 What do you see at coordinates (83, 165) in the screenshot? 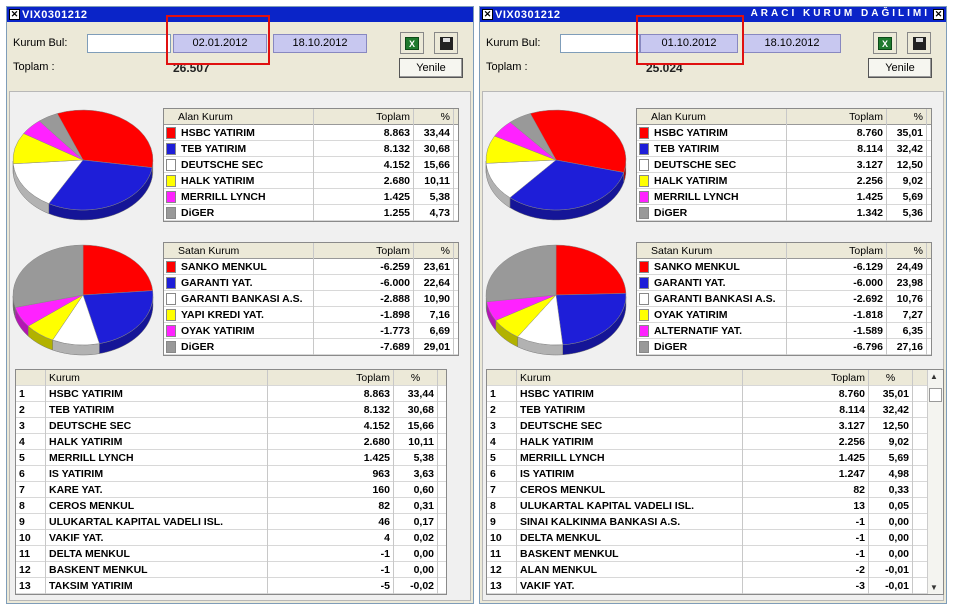
I see `alan-pie-chart` at bounding box center [83, 165].